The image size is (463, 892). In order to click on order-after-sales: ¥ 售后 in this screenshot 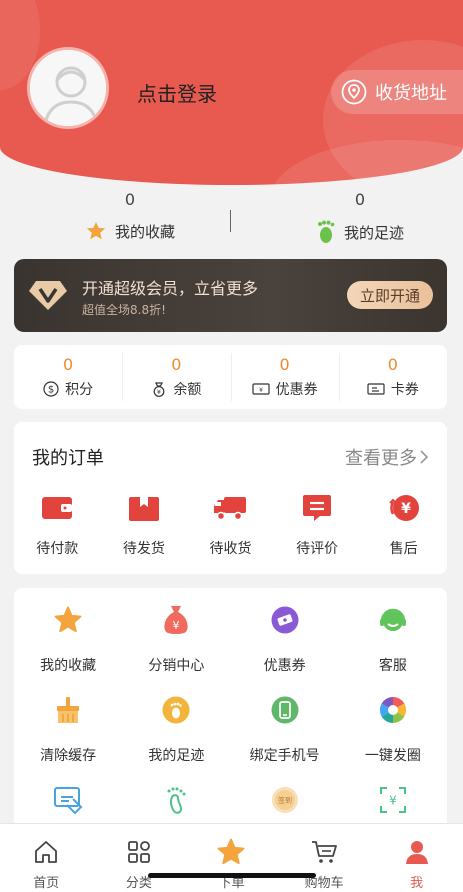, I will do `click(403, 524)`.